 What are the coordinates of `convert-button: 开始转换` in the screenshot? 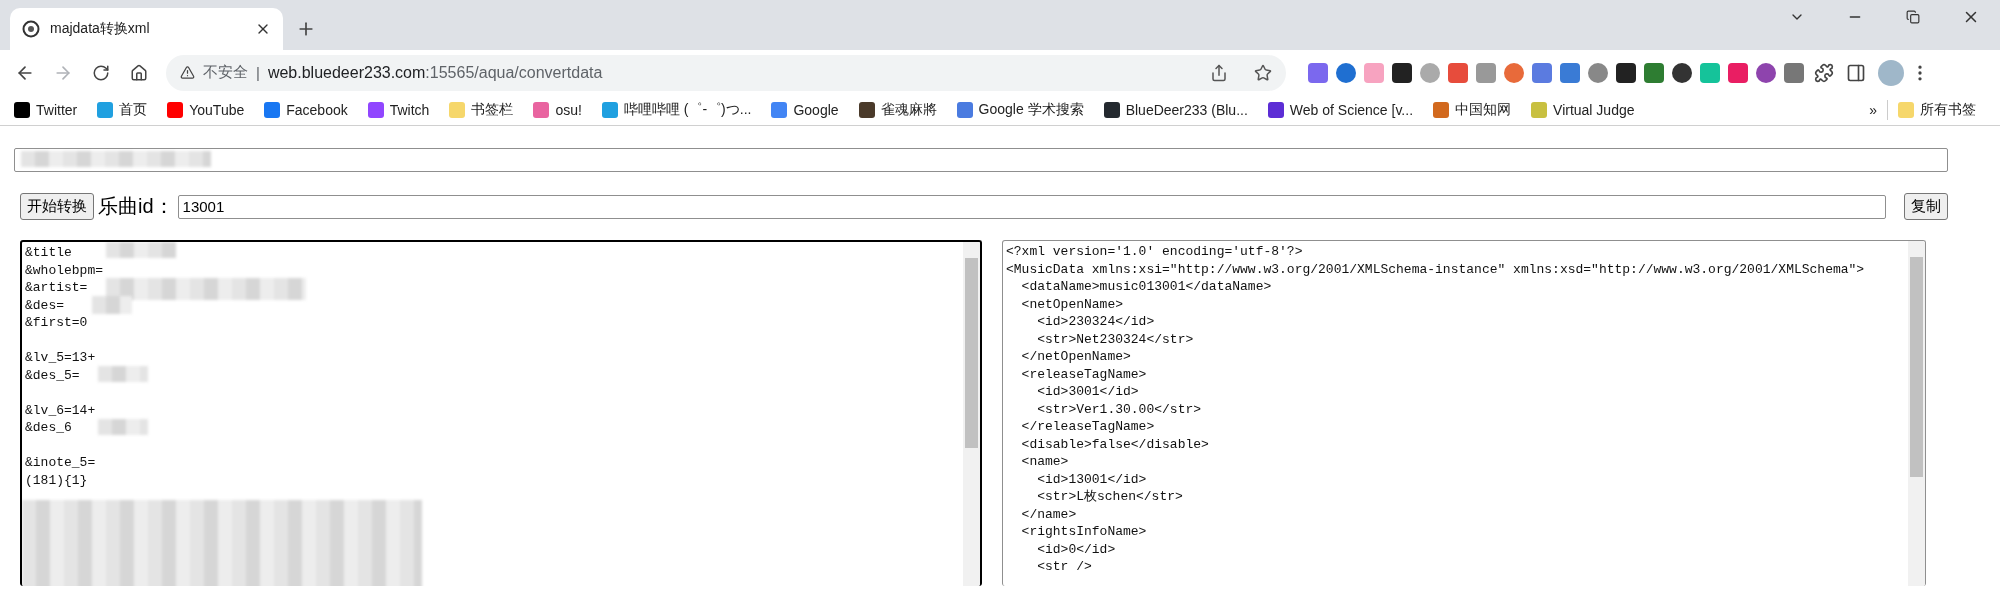 It's located at (57, 206).